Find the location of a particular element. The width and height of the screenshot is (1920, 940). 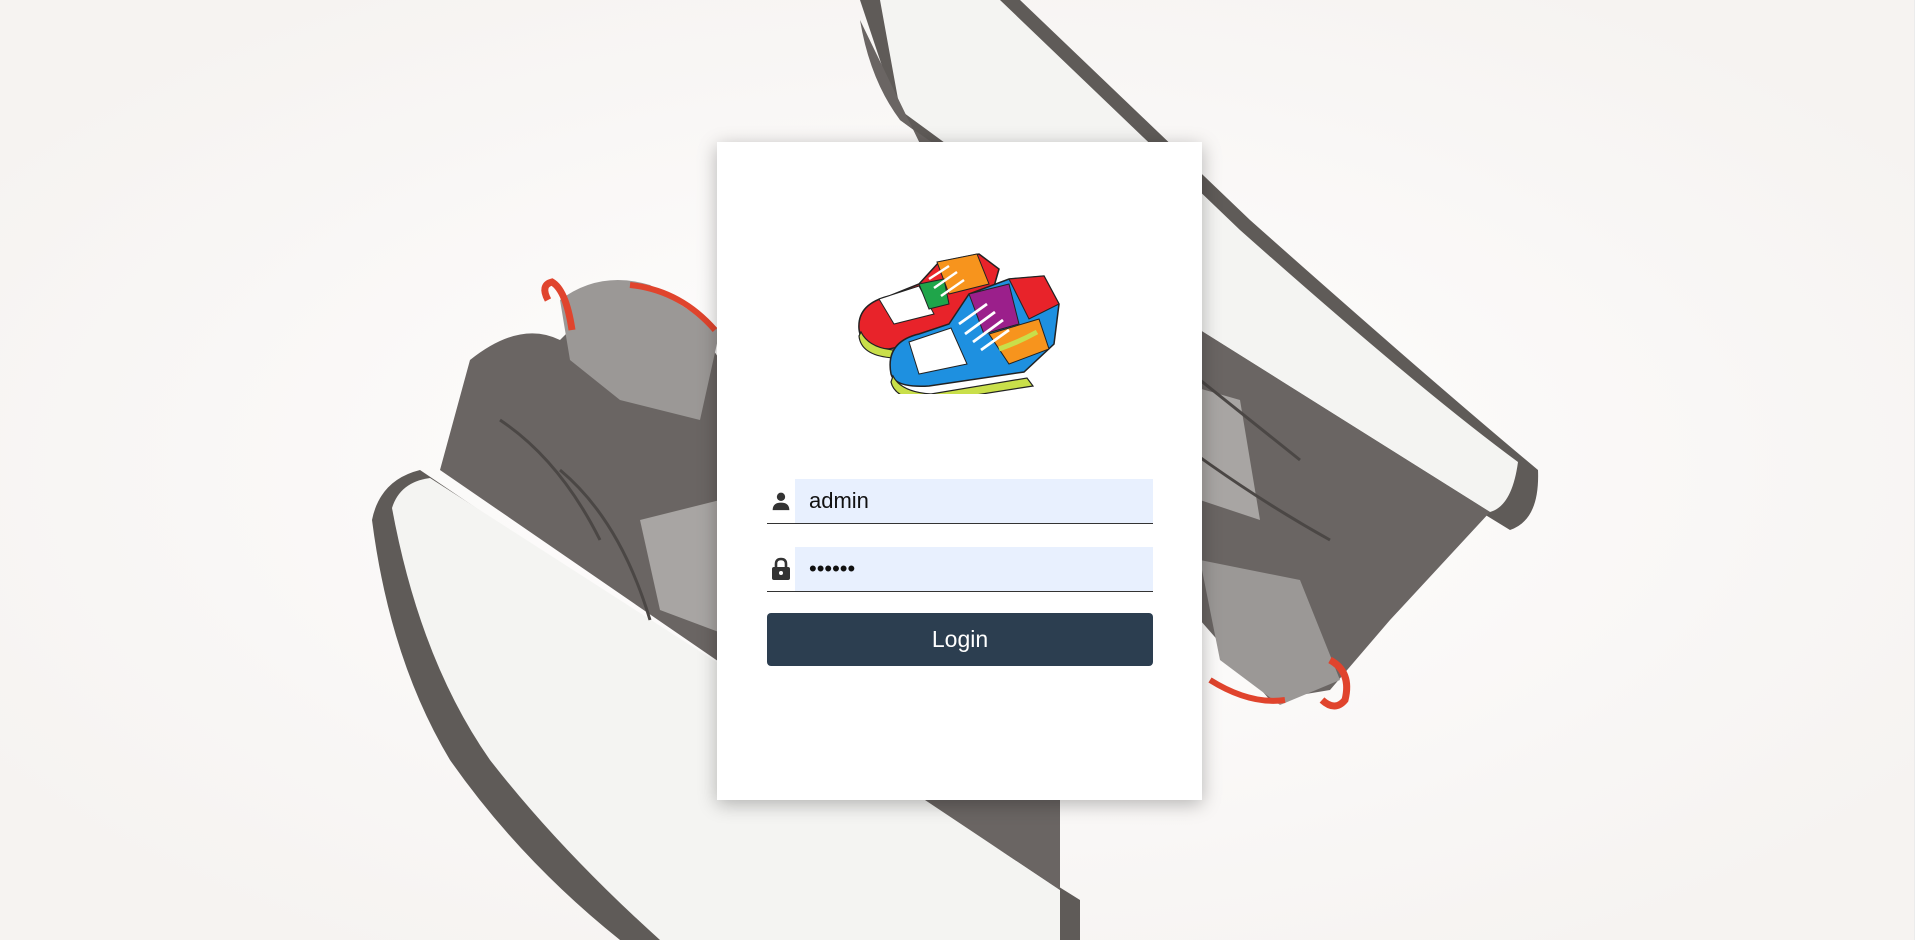

user-icon is located at coordinates (781, 501).